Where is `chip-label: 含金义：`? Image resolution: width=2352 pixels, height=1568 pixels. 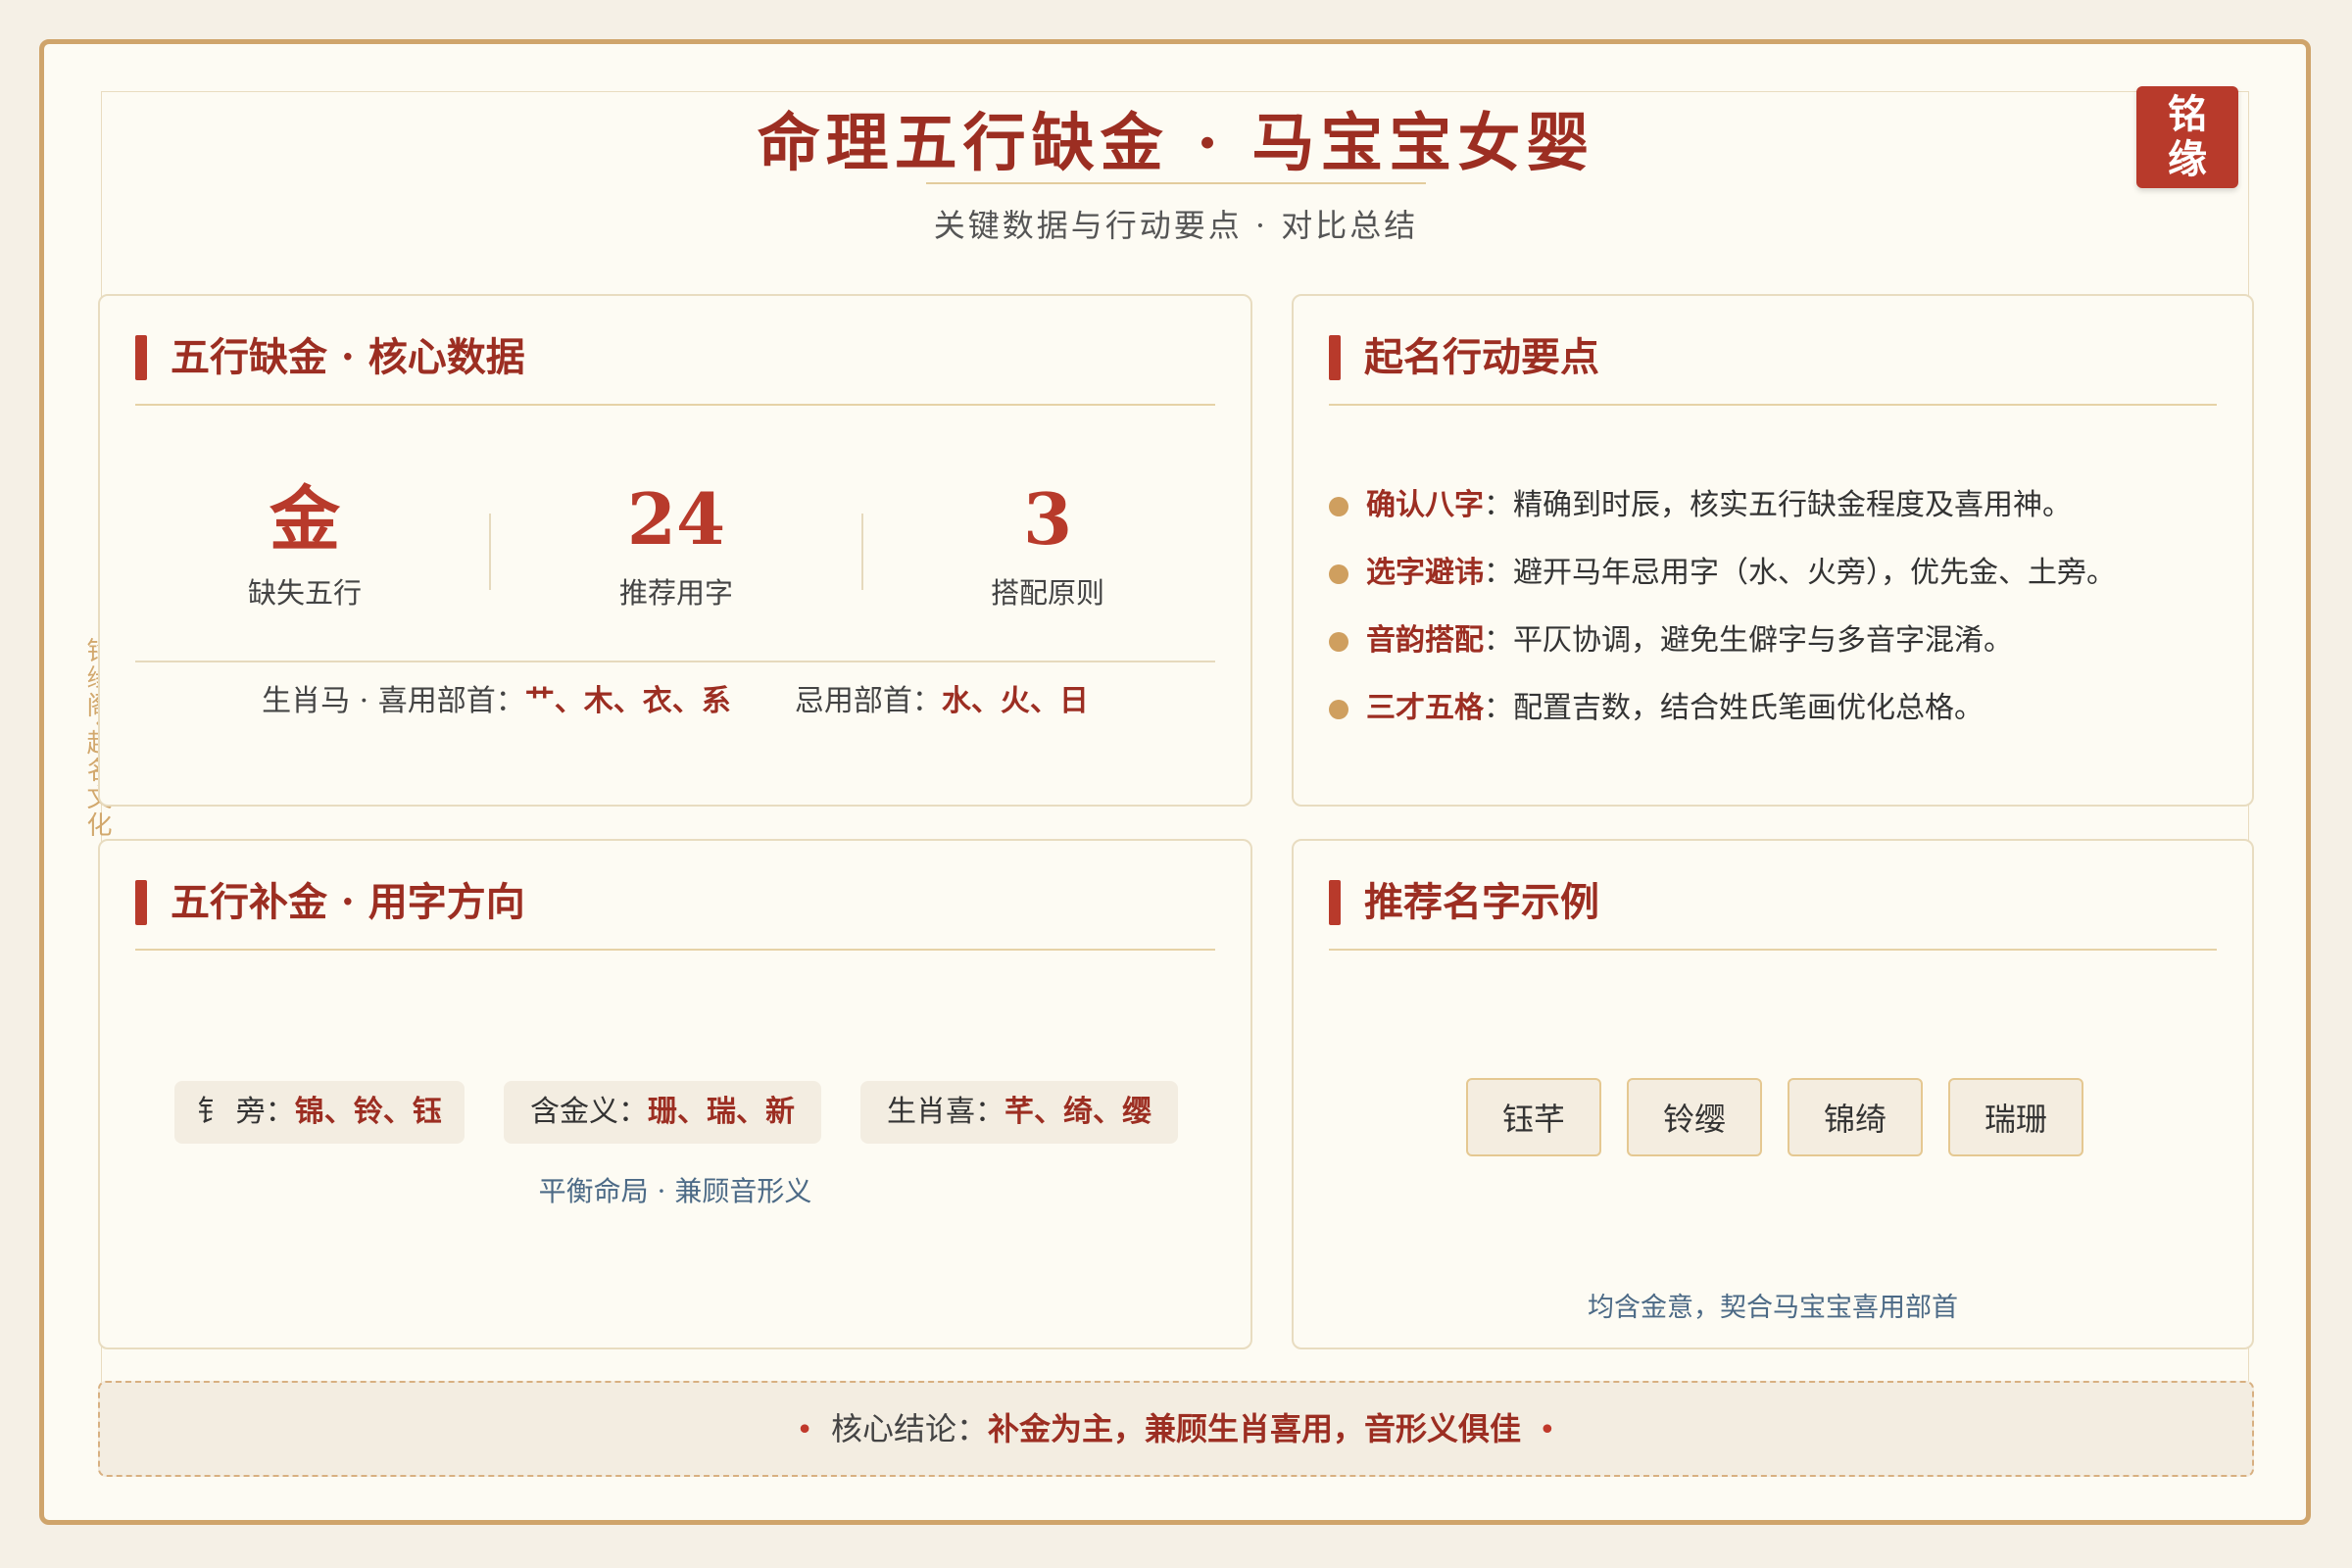 chip-label: 含金义： is located at coordinates (589, 1112).